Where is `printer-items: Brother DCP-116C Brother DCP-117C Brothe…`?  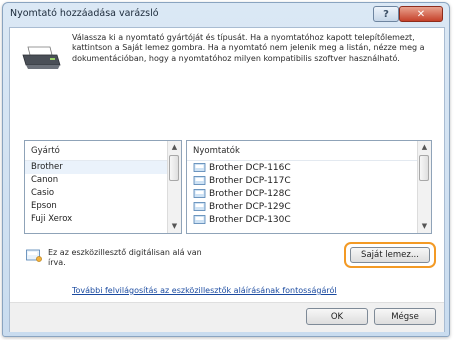 printer-items: Brother DCP-116C Brother DCP-117C Brothe… is located at coordinates (302, 197).